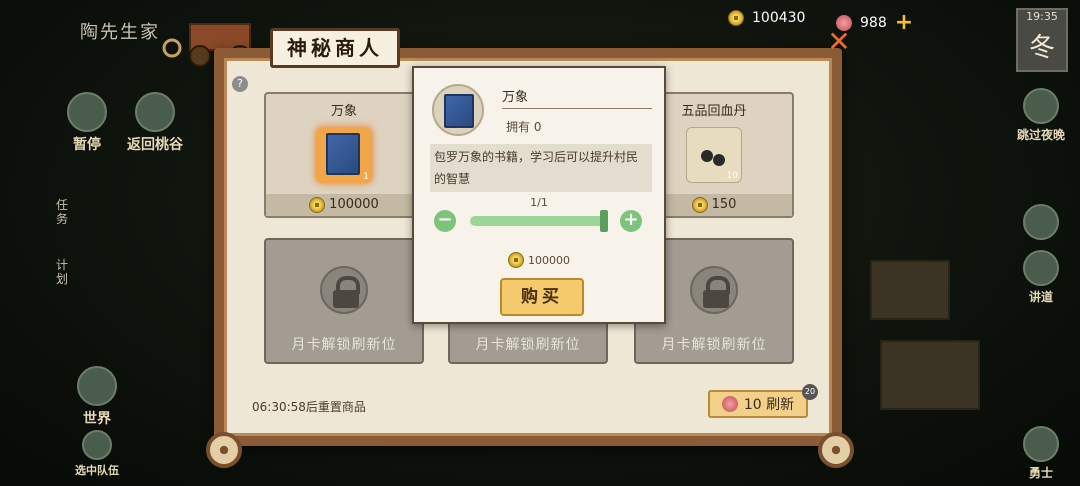 This screenshot has height=486, width=1080. Describe the element at coordinates (539, 260) in the screenshot. I see `total-cost: 100000` at that location.